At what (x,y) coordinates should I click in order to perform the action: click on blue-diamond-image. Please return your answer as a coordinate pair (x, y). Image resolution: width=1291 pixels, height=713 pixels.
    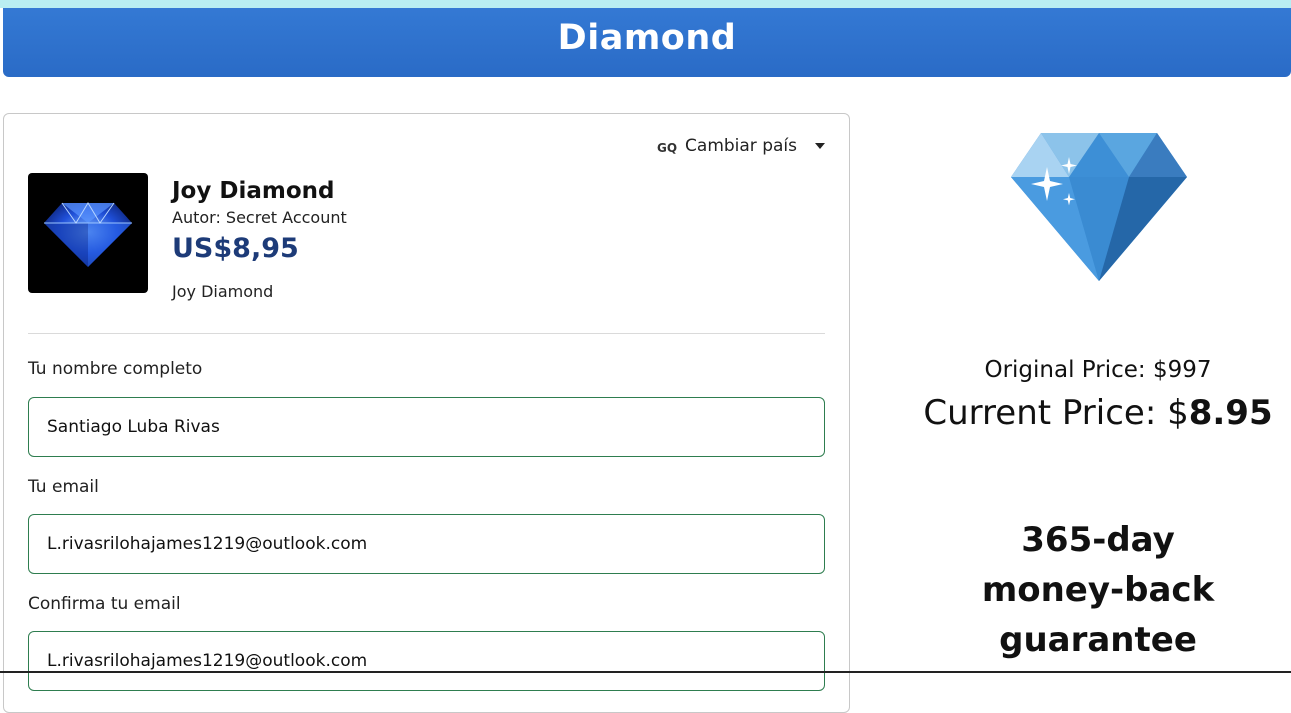
    Looking at the image, I should click on (88, 234).